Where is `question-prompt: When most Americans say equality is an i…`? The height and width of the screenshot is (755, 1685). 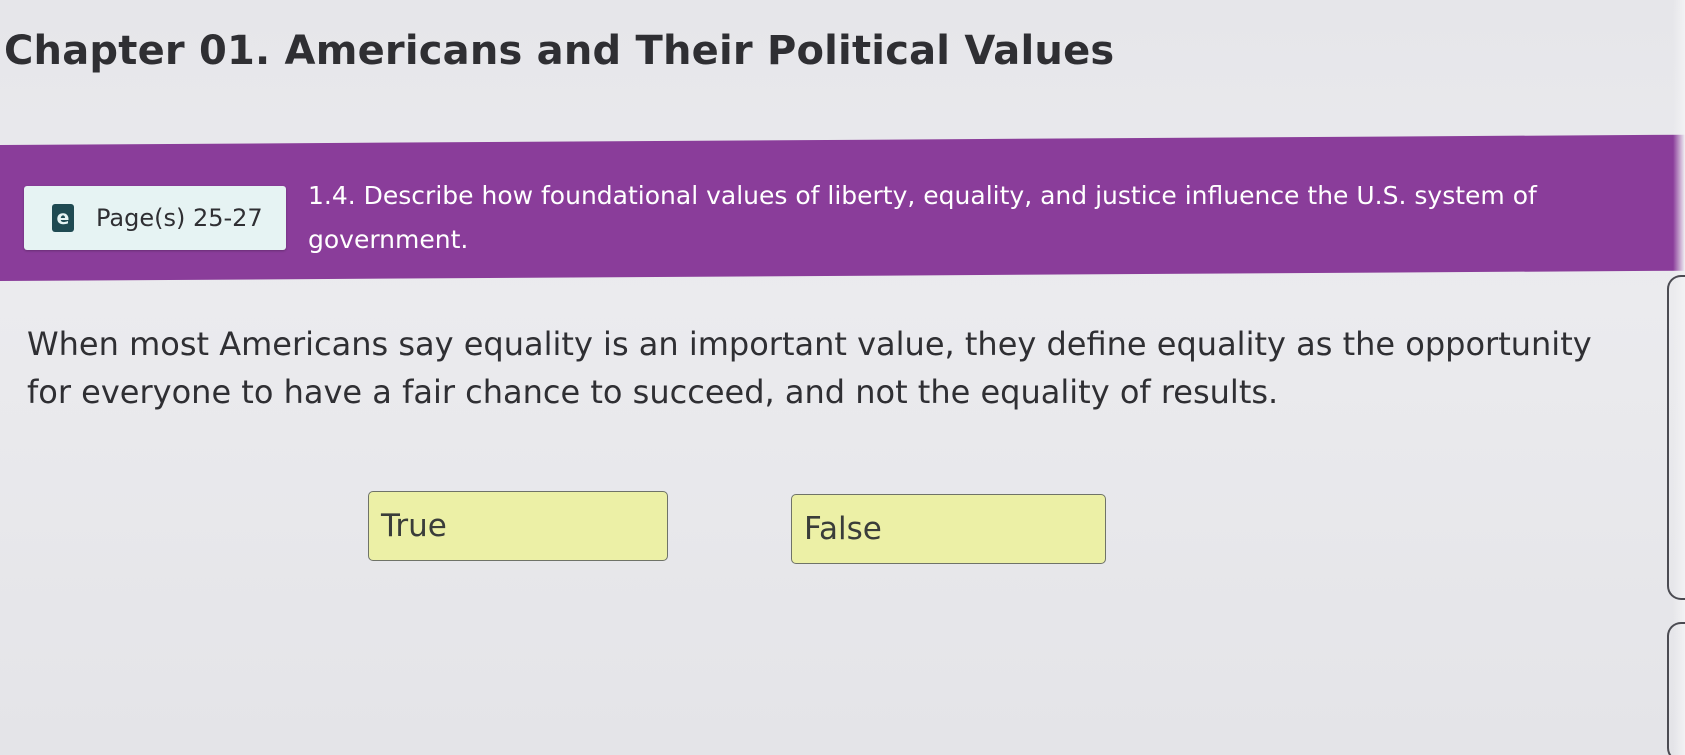 question-prompt: When most Americans say equality is an i… is located at coordinates (809, 368).